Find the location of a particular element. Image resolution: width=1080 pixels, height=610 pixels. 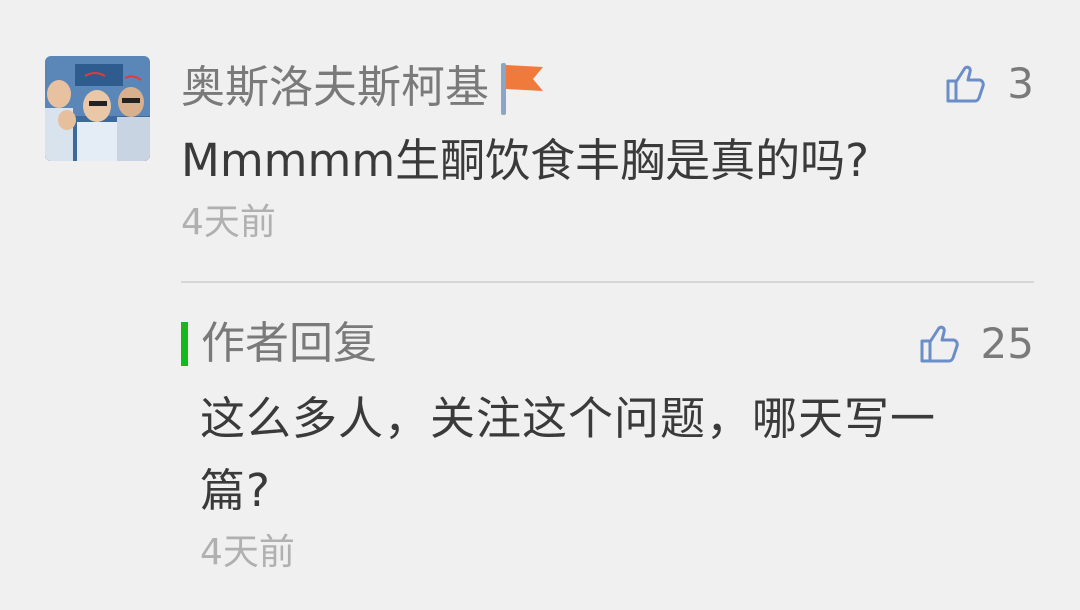

flag-icon is located at coordinates (524, 88).